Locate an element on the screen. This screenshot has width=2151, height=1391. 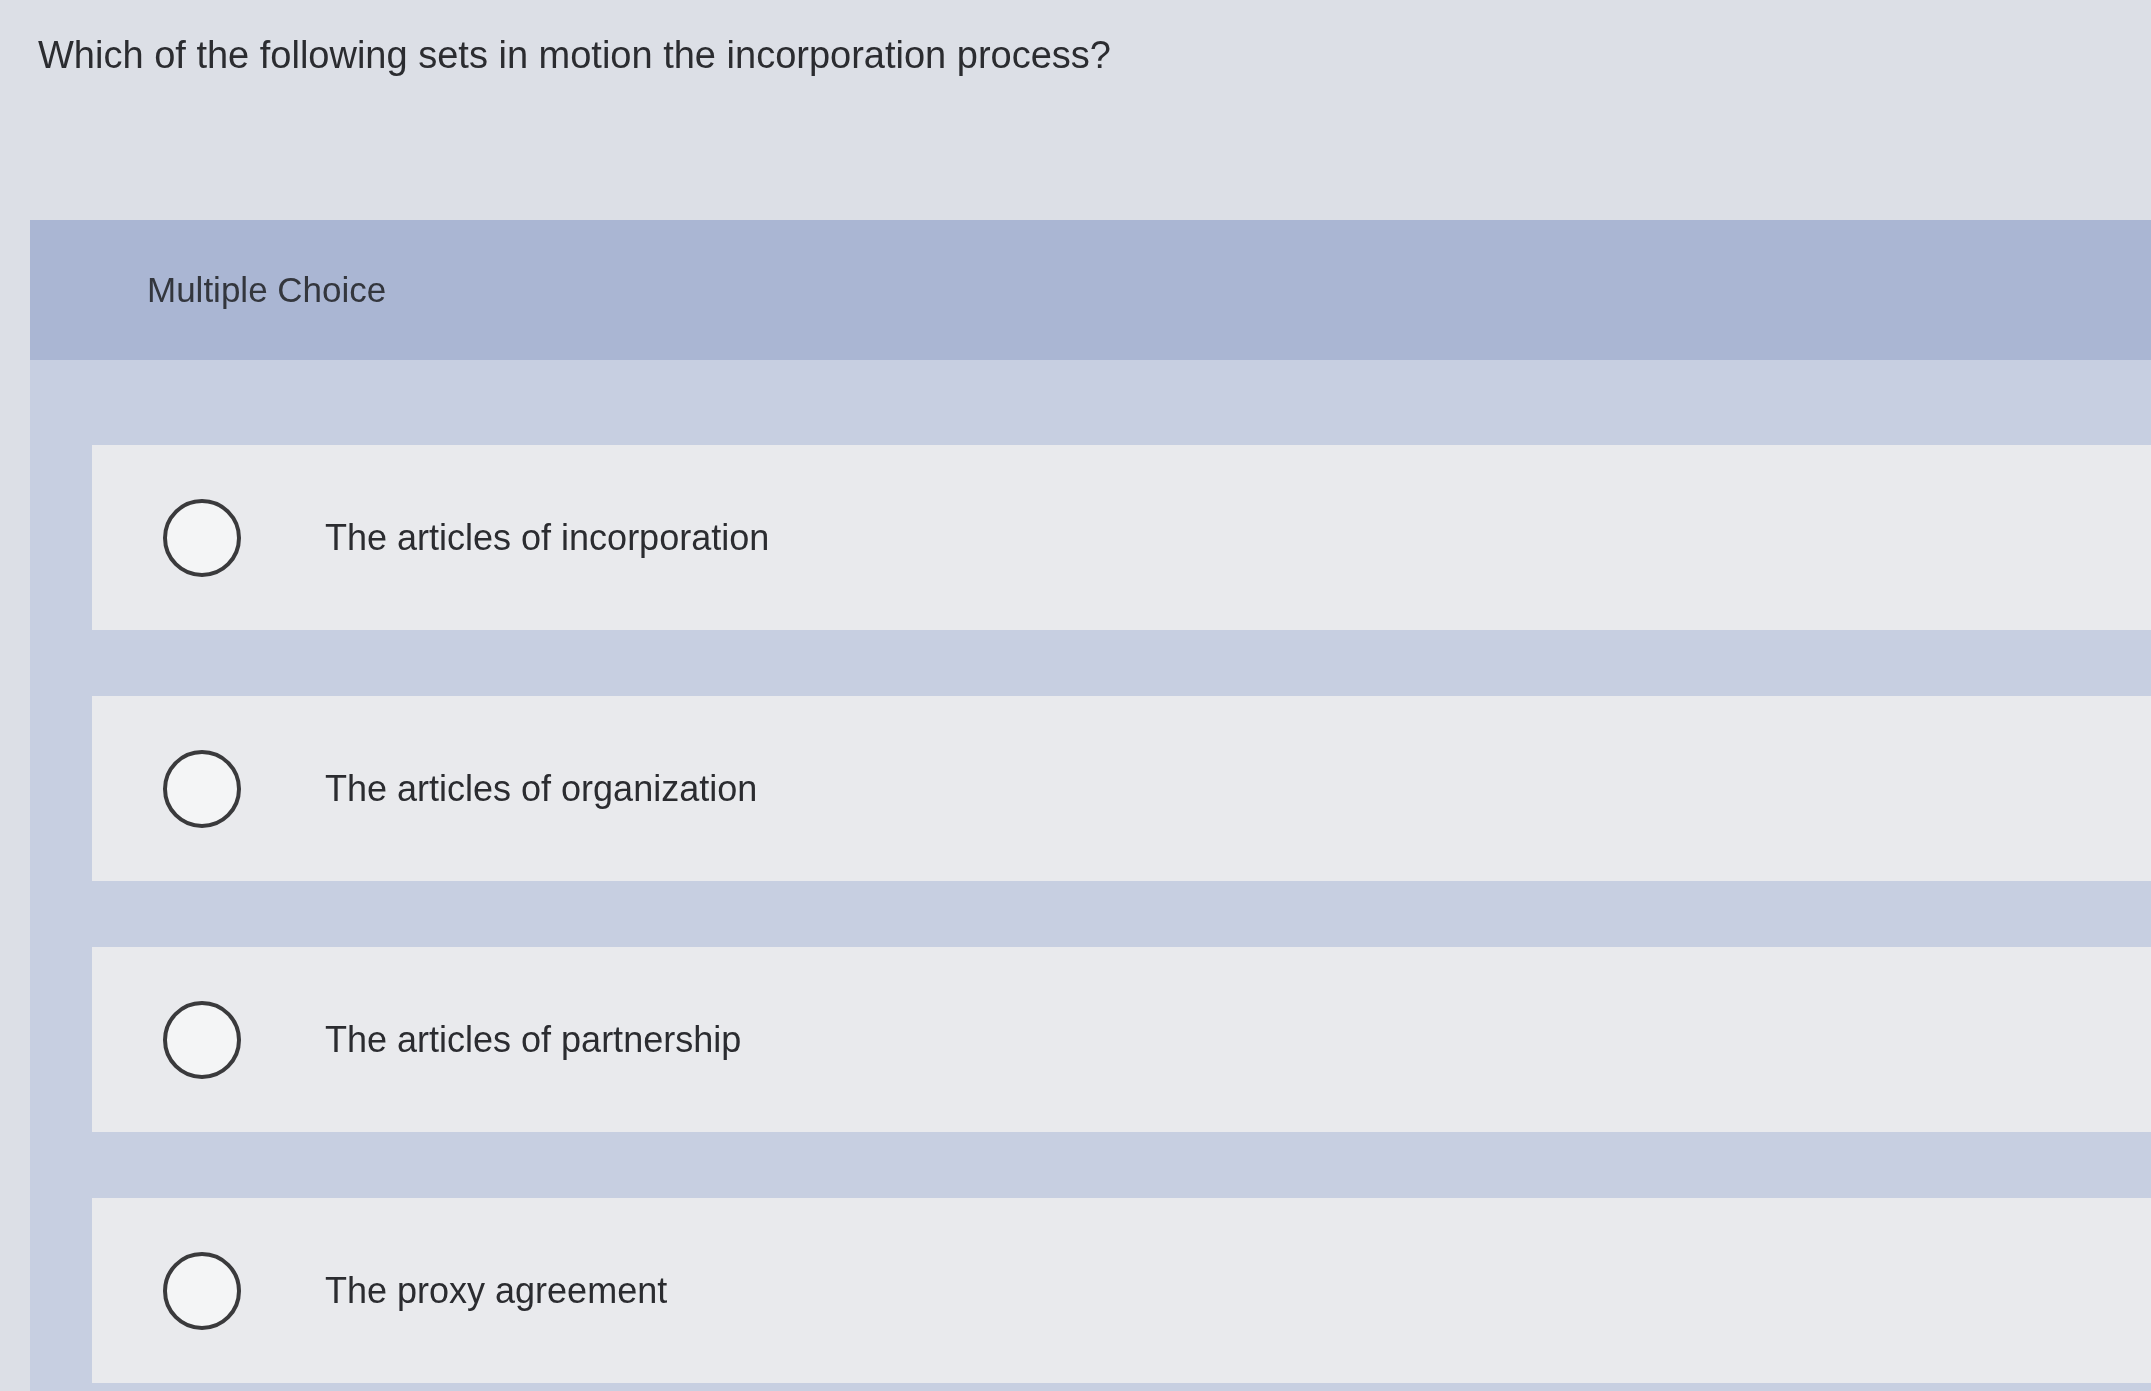
answer-choice: The articles of organization is located at coordinates (1121, 788).